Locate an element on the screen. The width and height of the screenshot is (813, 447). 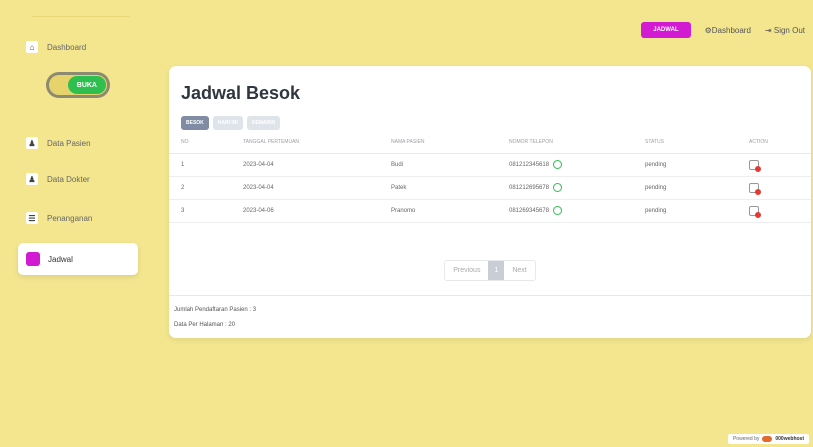
col-status: STATUS is located at coordinates (697, 143).